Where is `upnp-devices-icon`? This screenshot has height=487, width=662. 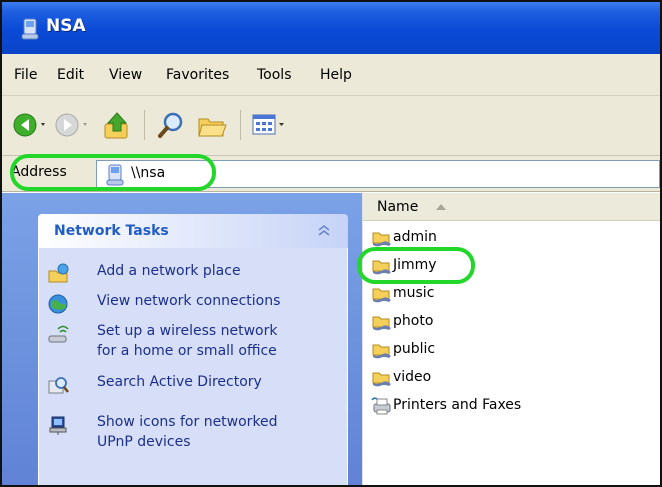 upnp-devices-icon is located at coordinates (58, 425).